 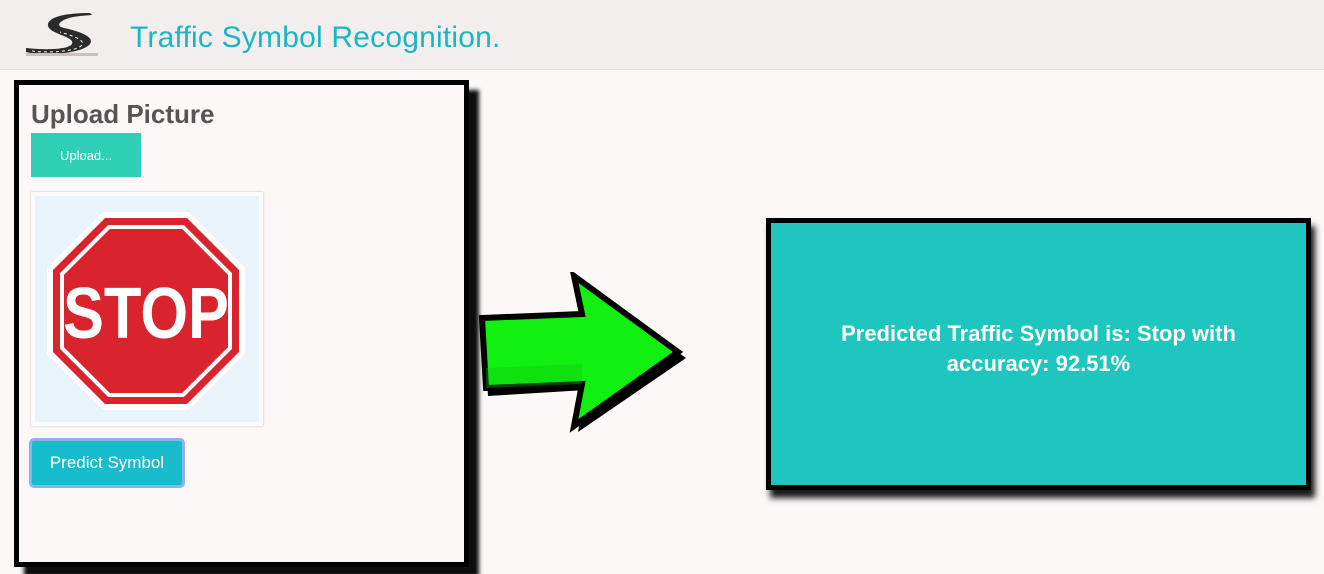 I want to click on stop-sign-image: STOP, so click(x=146, y=311).